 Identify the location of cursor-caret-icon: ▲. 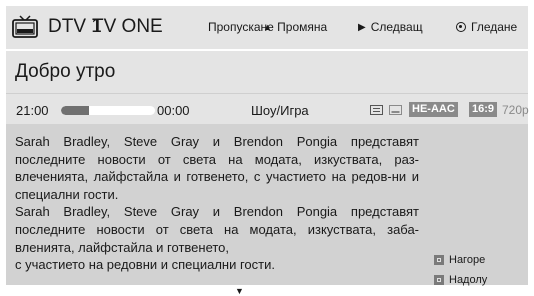
(267, 27).